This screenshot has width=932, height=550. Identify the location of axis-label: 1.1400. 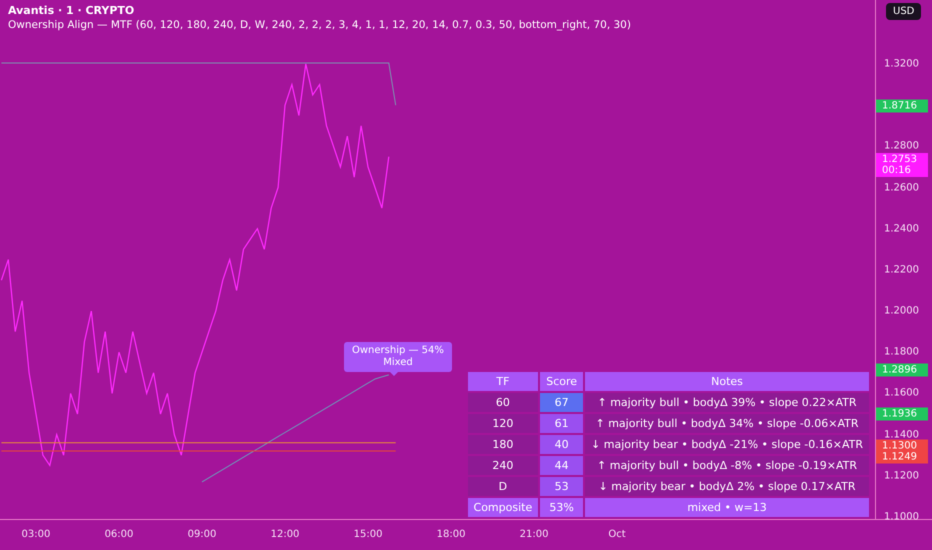
(901, 434).